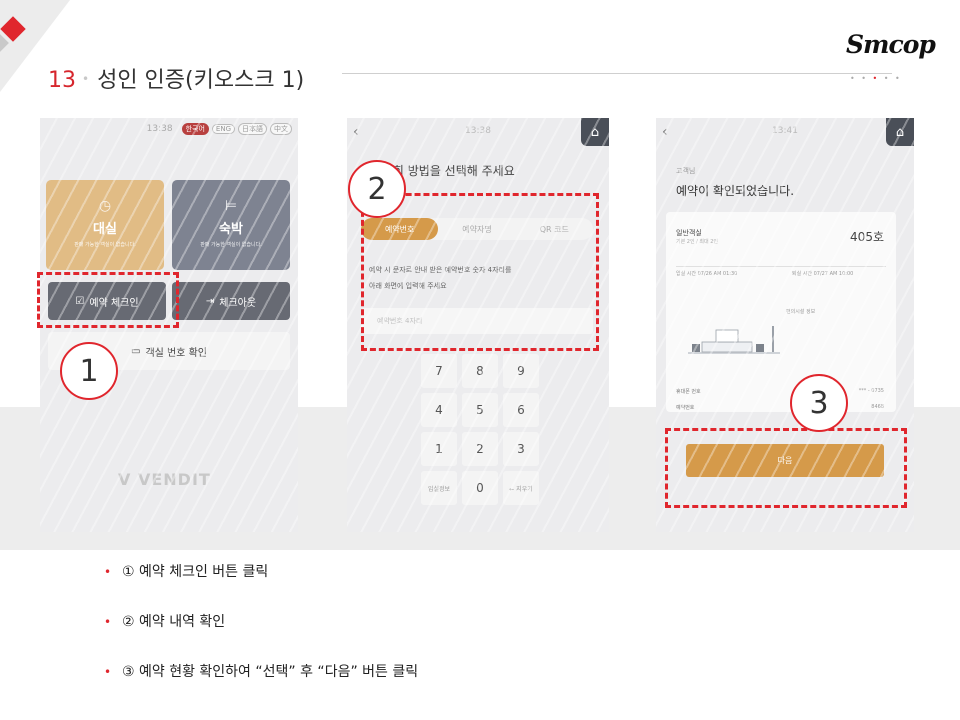 This screenshot has width=960, height=720. What do you see at coordinates (62, 80) in the screenshot?
I see `section-number: 13` at bounding box center [62, 80].